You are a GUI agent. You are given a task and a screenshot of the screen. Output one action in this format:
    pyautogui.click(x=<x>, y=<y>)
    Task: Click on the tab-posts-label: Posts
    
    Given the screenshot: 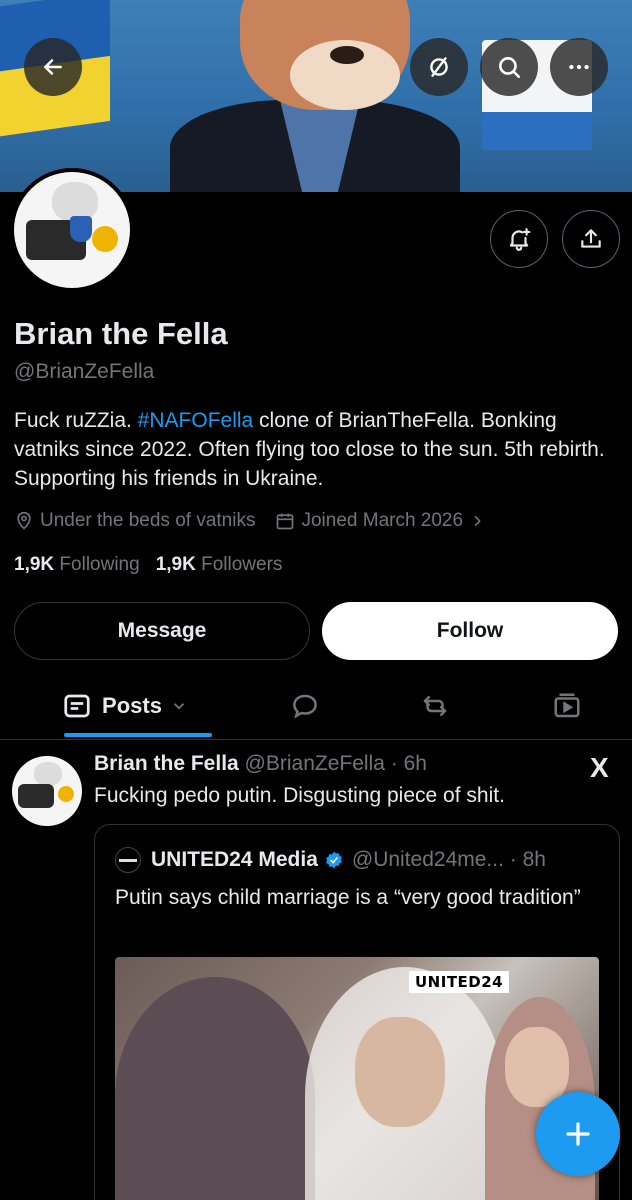 What is the action you would take?
    pyautogui.click(x=132, y=705)
    